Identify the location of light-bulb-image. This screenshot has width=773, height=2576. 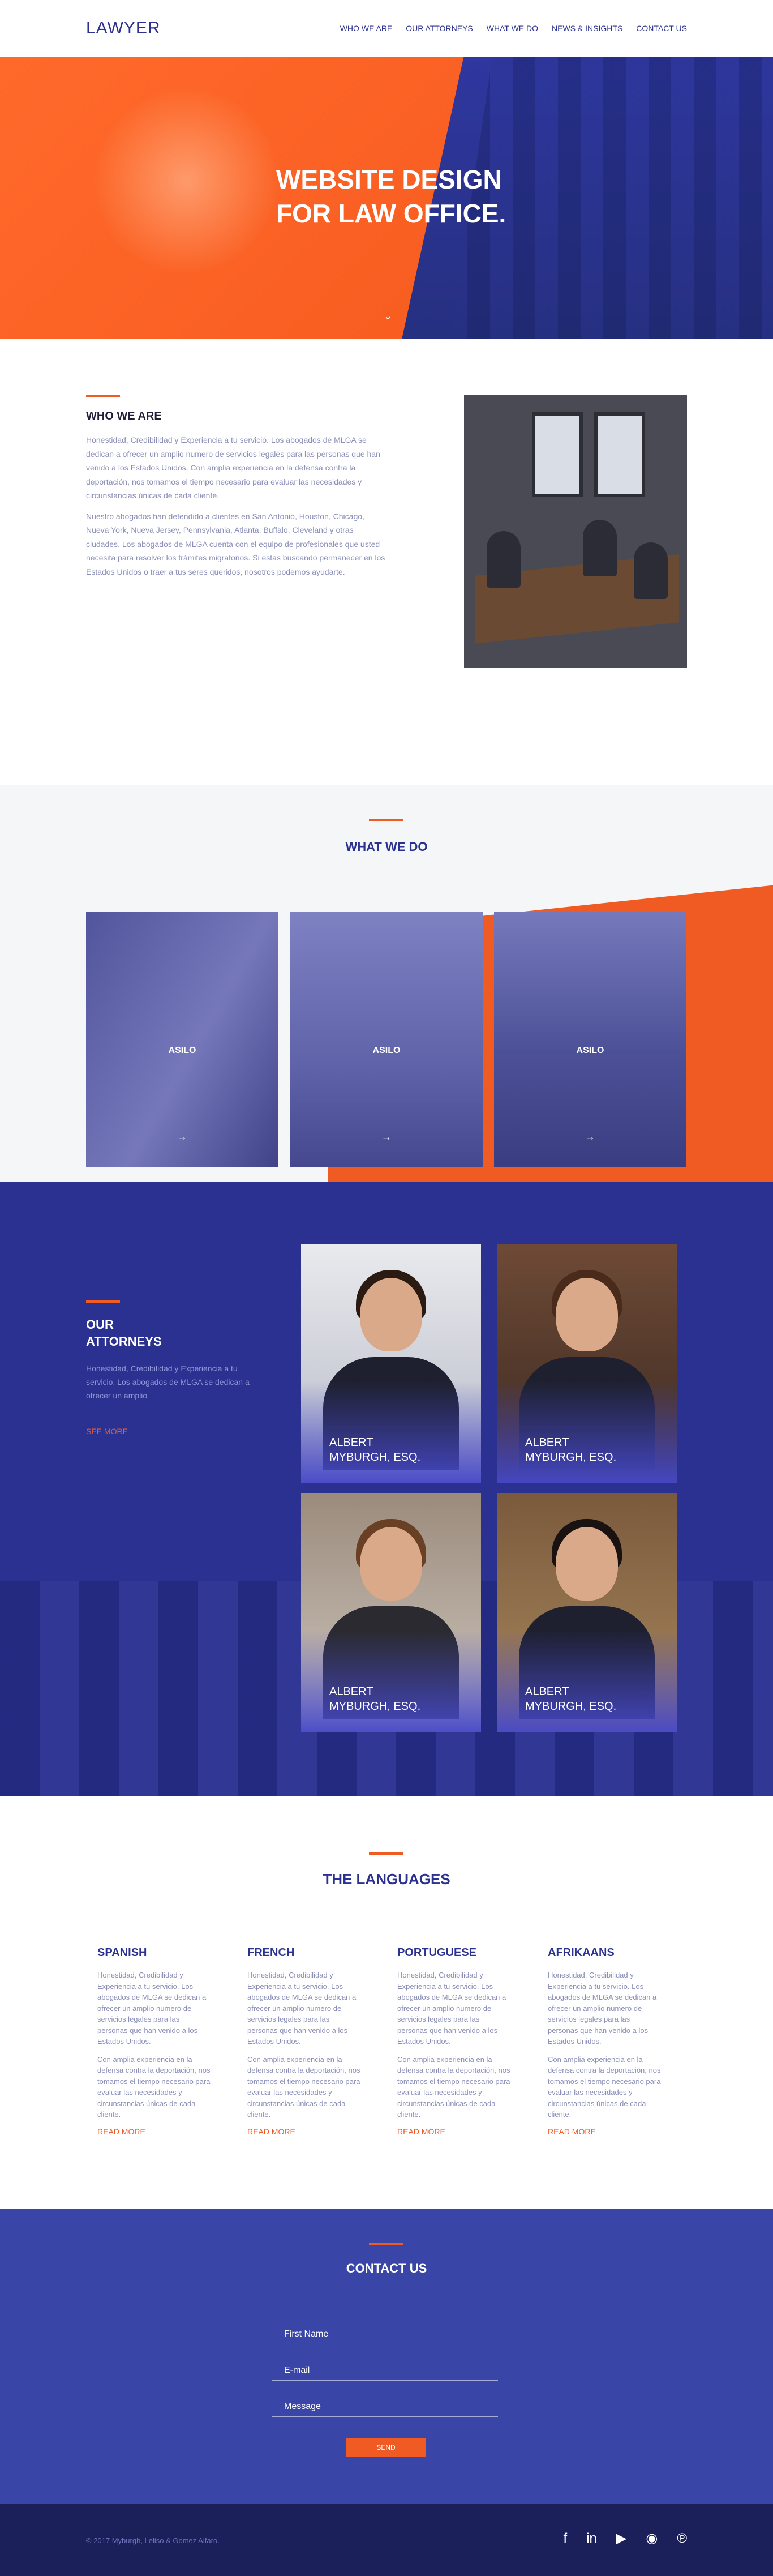
(187, 181).